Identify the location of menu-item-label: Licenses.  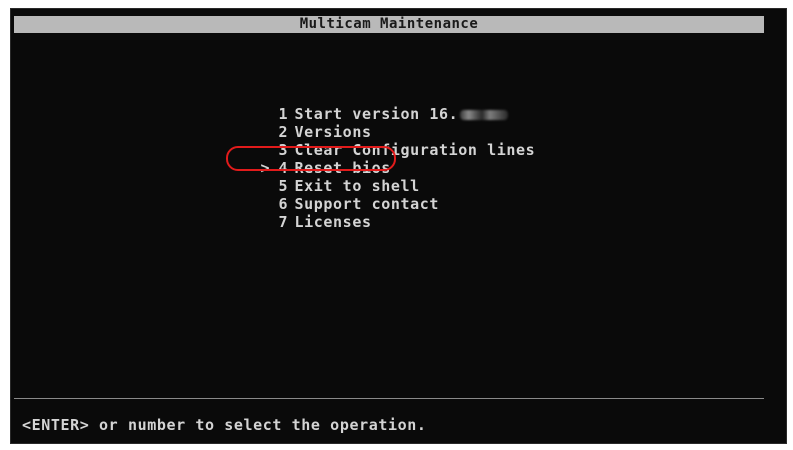
(333, 222).